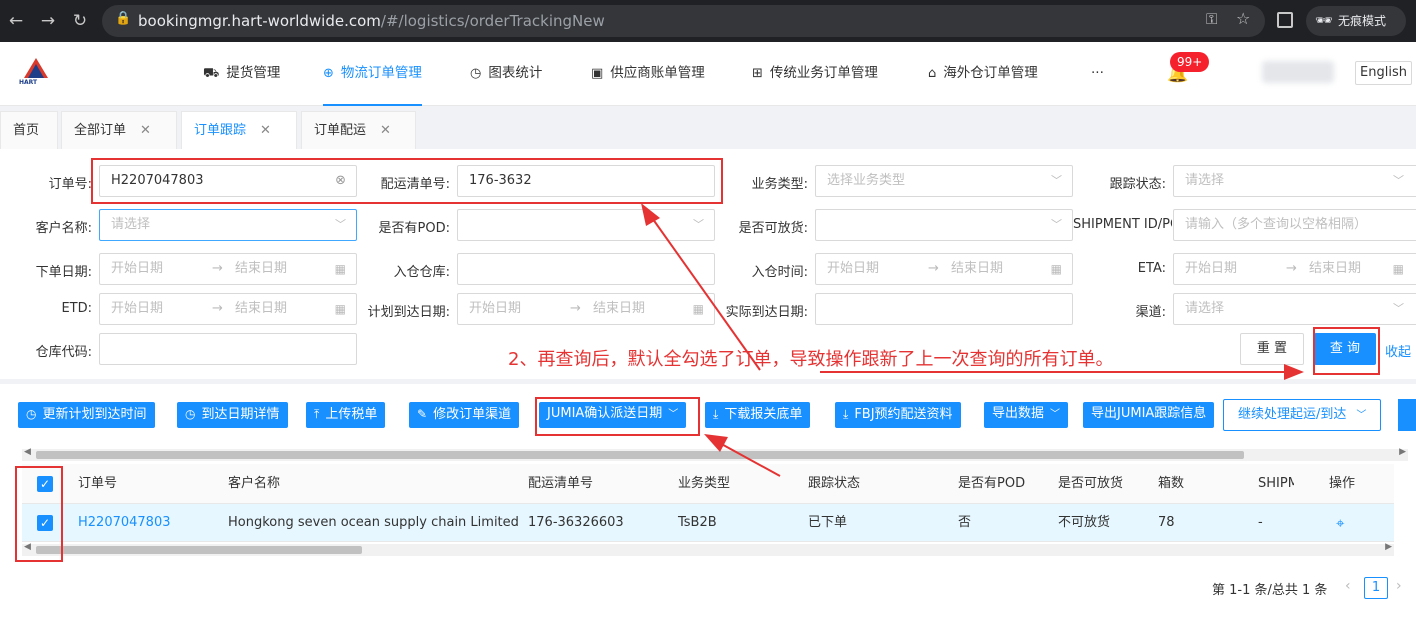 The width and height of the screenshot is (1416, 644). Describe the element at coordinates (705, 292) in the screenshot. I see `arrow-to-search-fields` at that location.